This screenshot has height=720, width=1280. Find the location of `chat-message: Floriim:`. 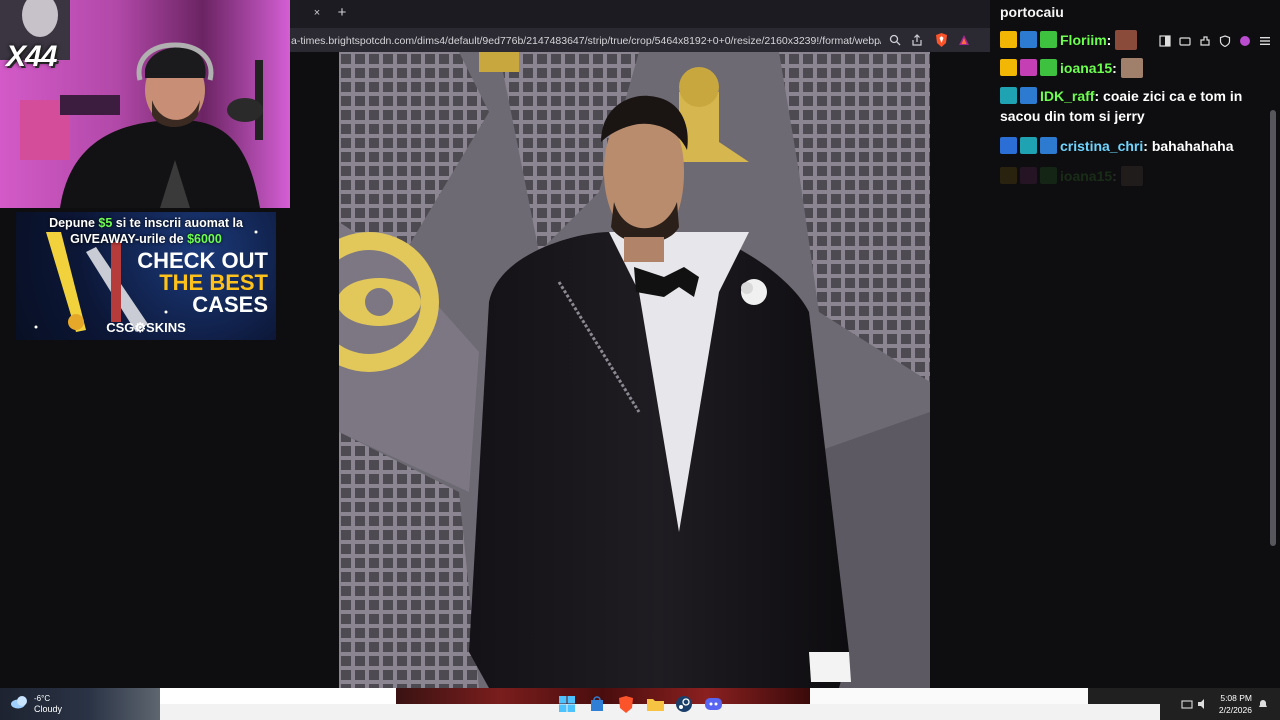

chat-message: Floriim: is located at coordinates (1136, 40).